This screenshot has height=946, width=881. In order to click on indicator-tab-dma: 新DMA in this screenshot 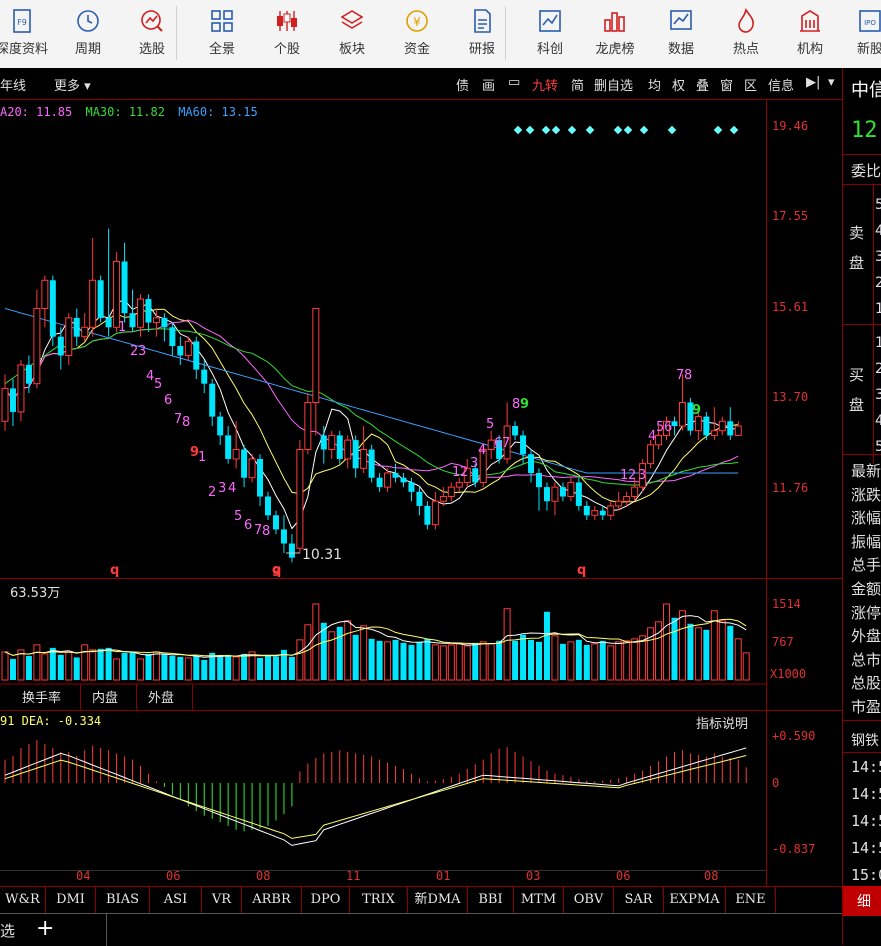, I will do `click(438, 900)`.